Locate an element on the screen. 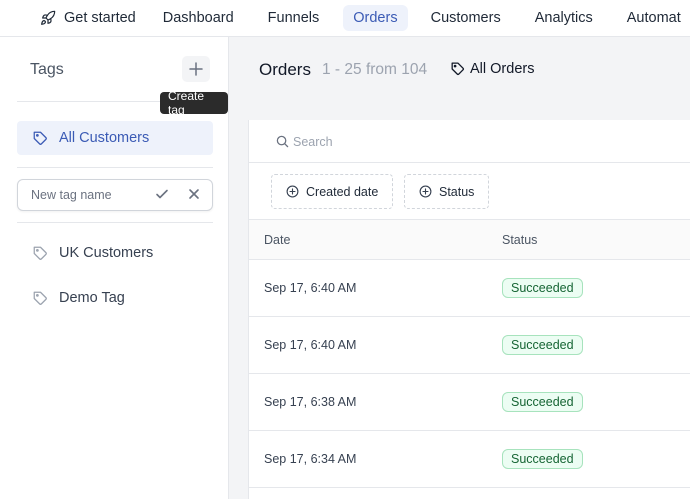 Image resolution: width=690 pixels, height=499 pixels. nav-item-dashboard: Dashboard is located at coordinates (198, 18).